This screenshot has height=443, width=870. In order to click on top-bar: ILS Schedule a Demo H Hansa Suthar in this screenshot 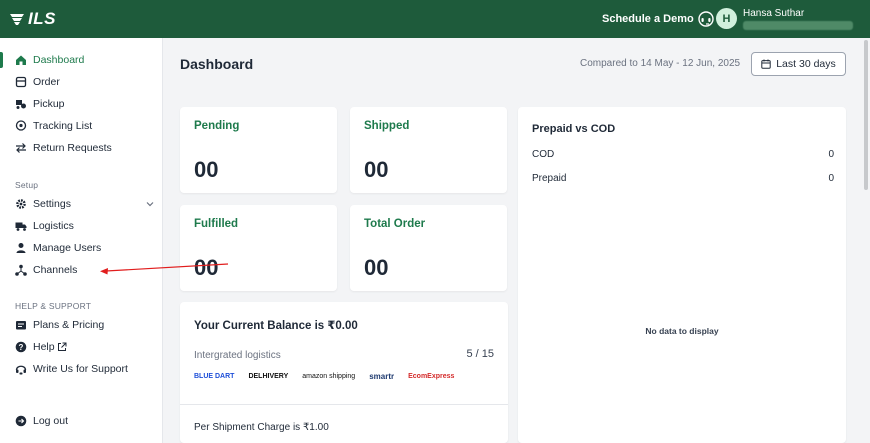, I will do `click(435, 19)`.